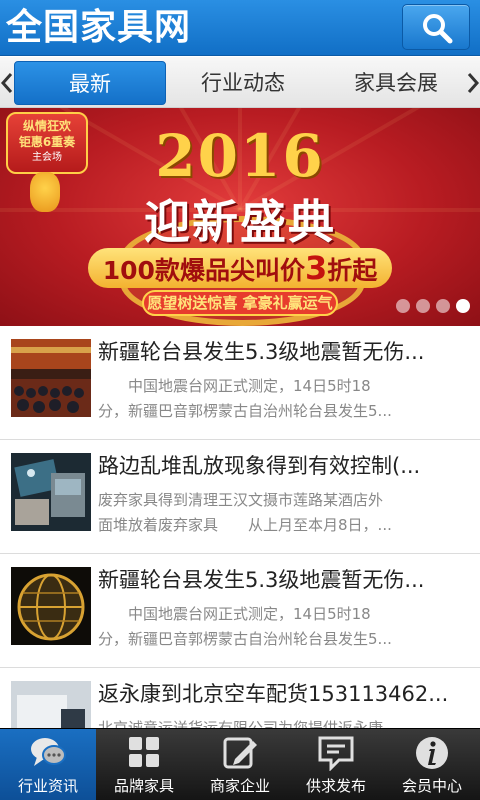 The height and width of the screenshot is (800, 480). Describe the element at coordinates (240, 303) in the screenshot. I see `banner-slogan: 愿望树送惊喜 拿豪礼赢运气` at that location.